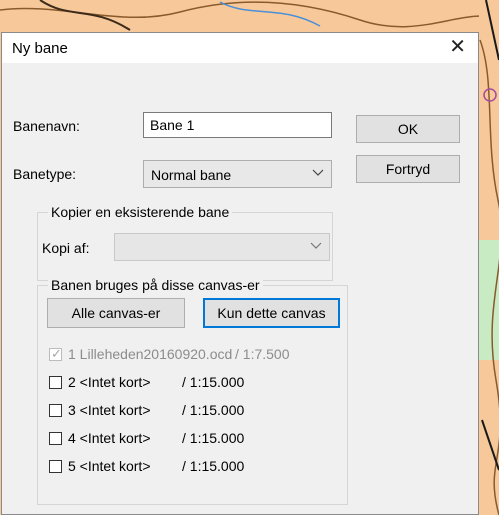 Image resolution: width=499 pixels, height=515 pixels. I want to click on canvas-checkbox-1: ✓, so click(55, 353).